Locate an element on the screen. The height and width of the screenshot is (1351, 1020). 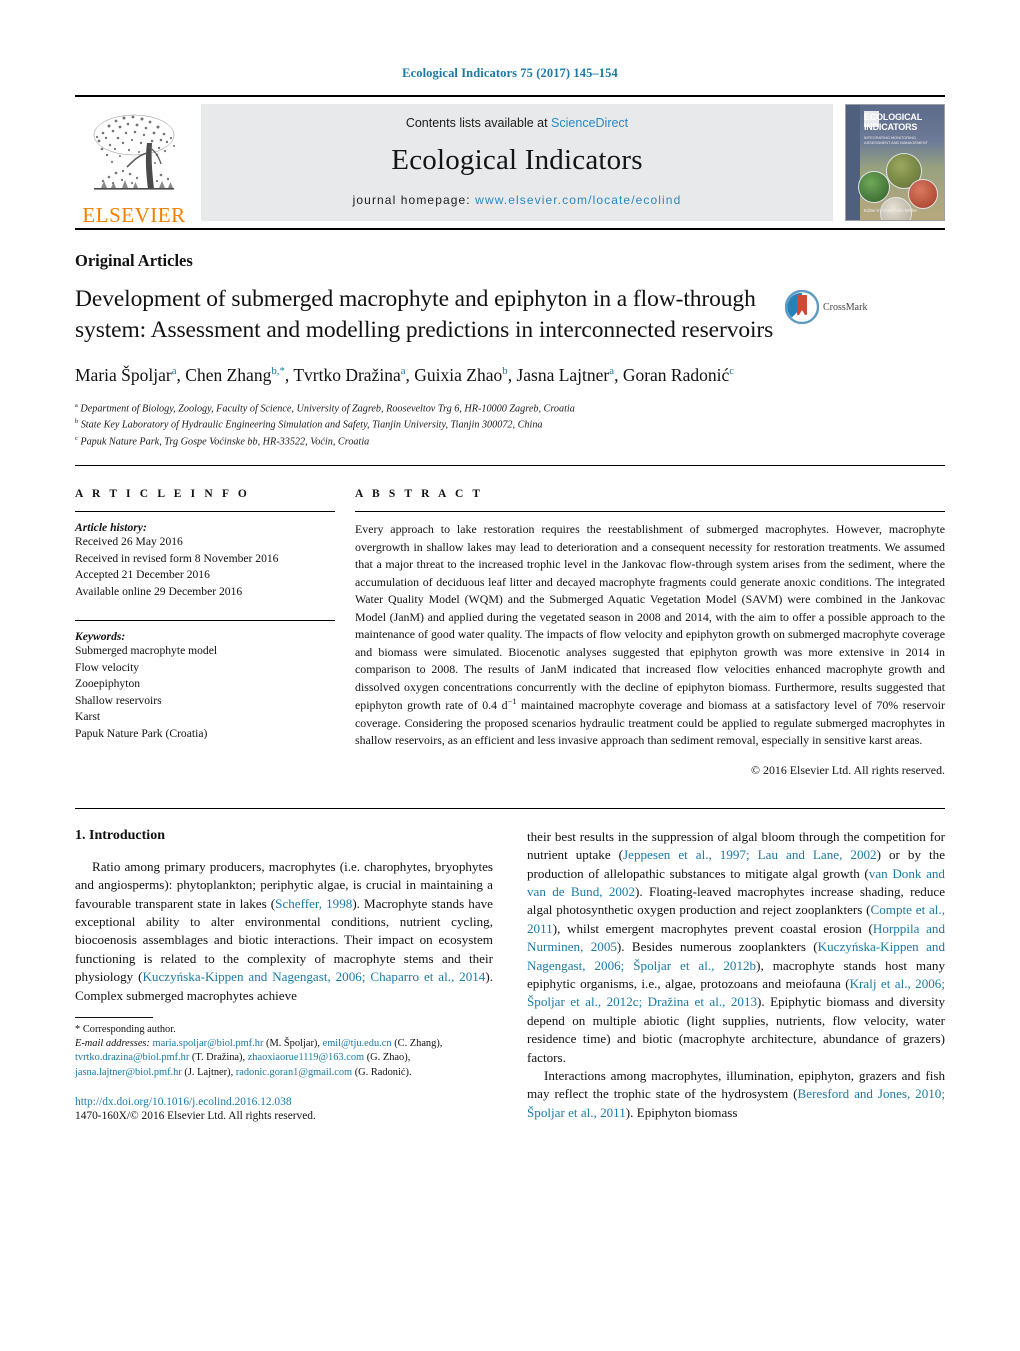
corresponding-text: Corresponding author. is located at coordinates (129, 1029).